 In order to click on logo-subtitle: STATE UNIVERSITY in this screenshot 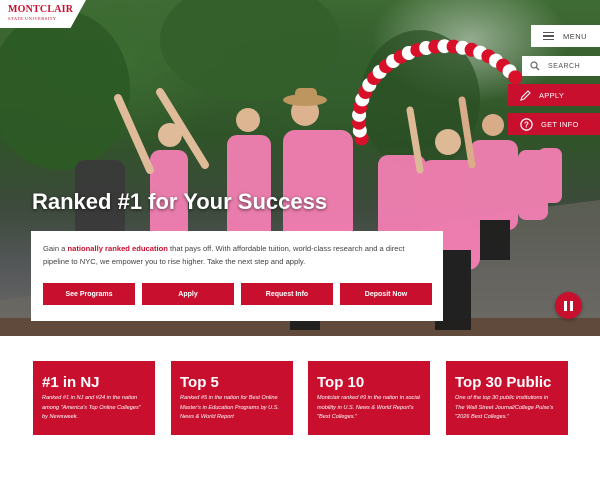, I will do `click(32, 18)`.